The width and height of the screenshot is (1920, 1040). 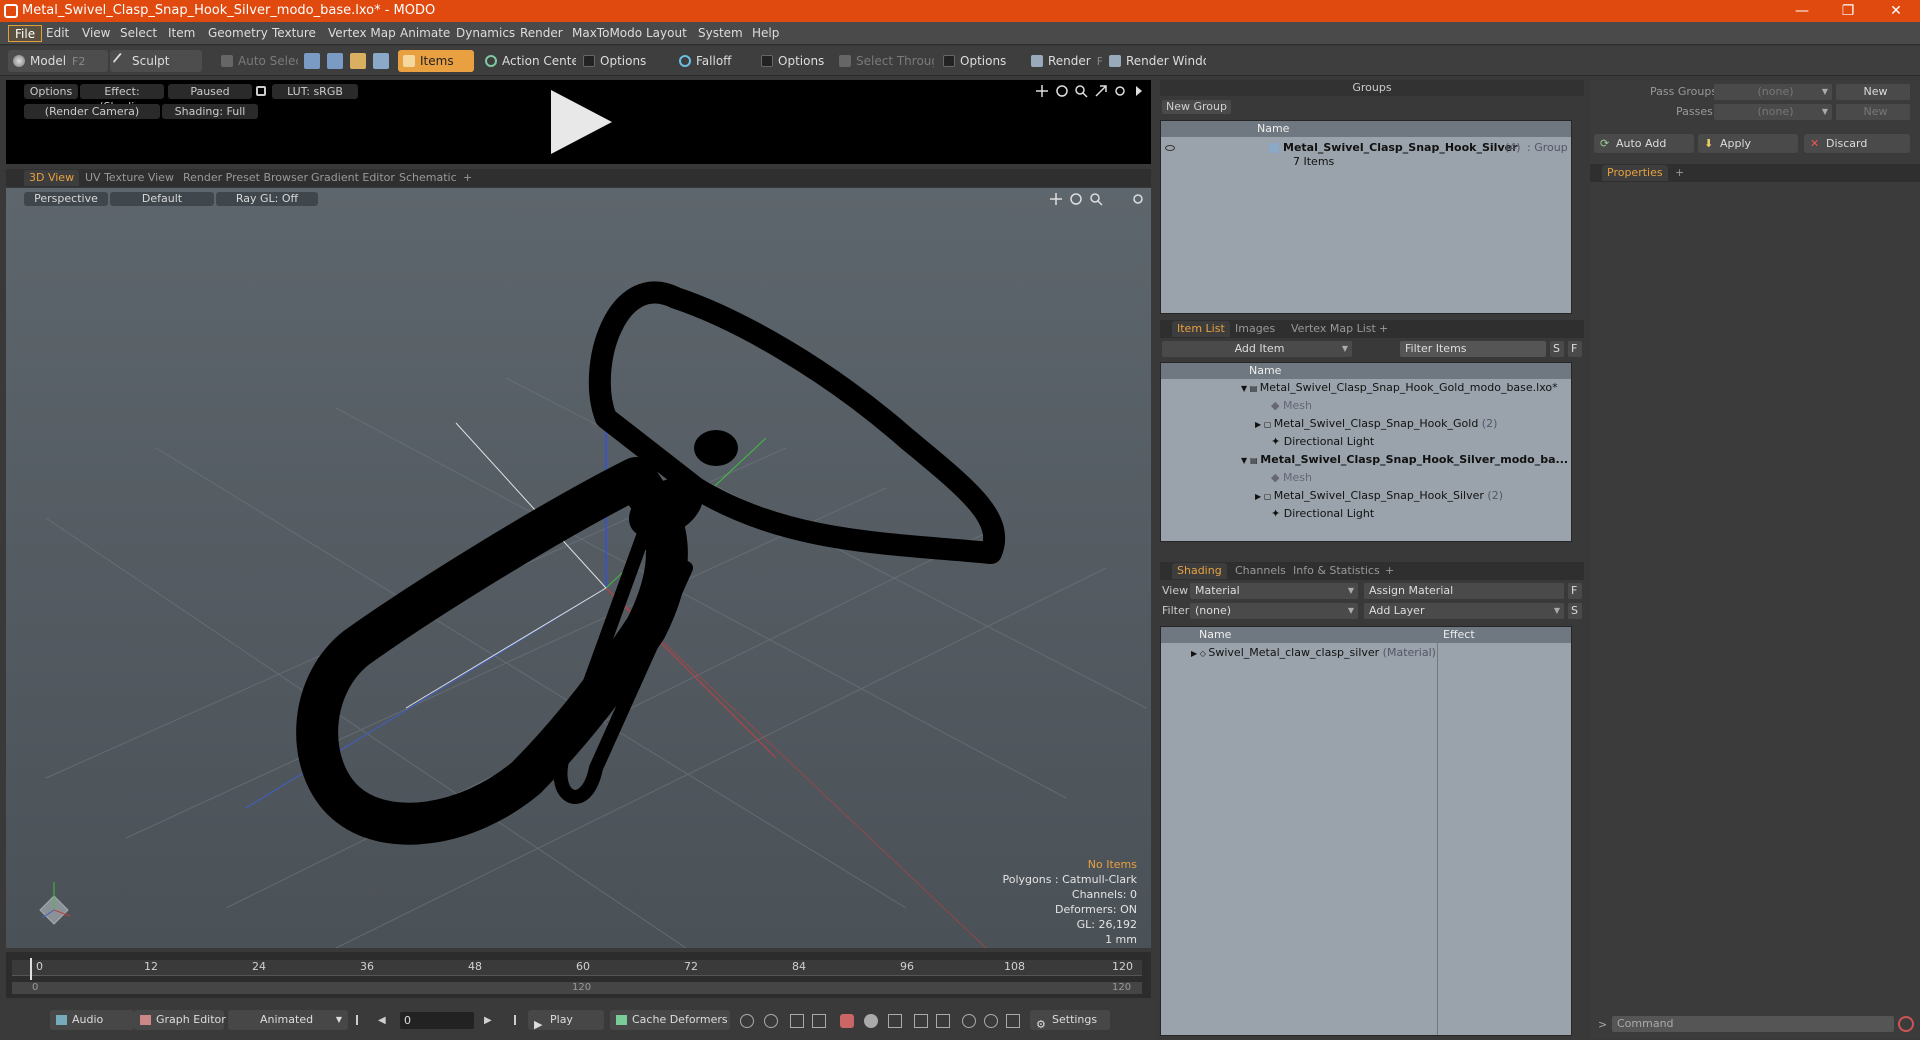 I want to click on light-row-gold: ✦ Directional Light, so click(x=1322, y=442).